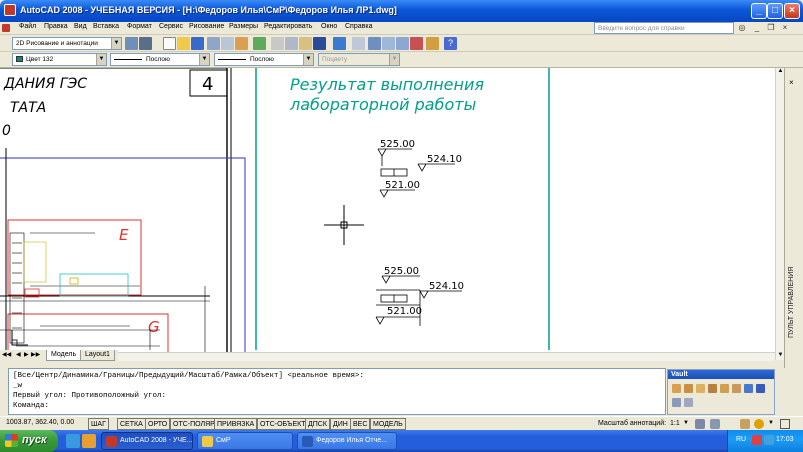 Image resolution: width=803 pixels, height=452 pixels. What do you see at coordinates (106, 26) in the screenshot?
I see `menu-insert: Вставка` at bounding box center [106, 26].